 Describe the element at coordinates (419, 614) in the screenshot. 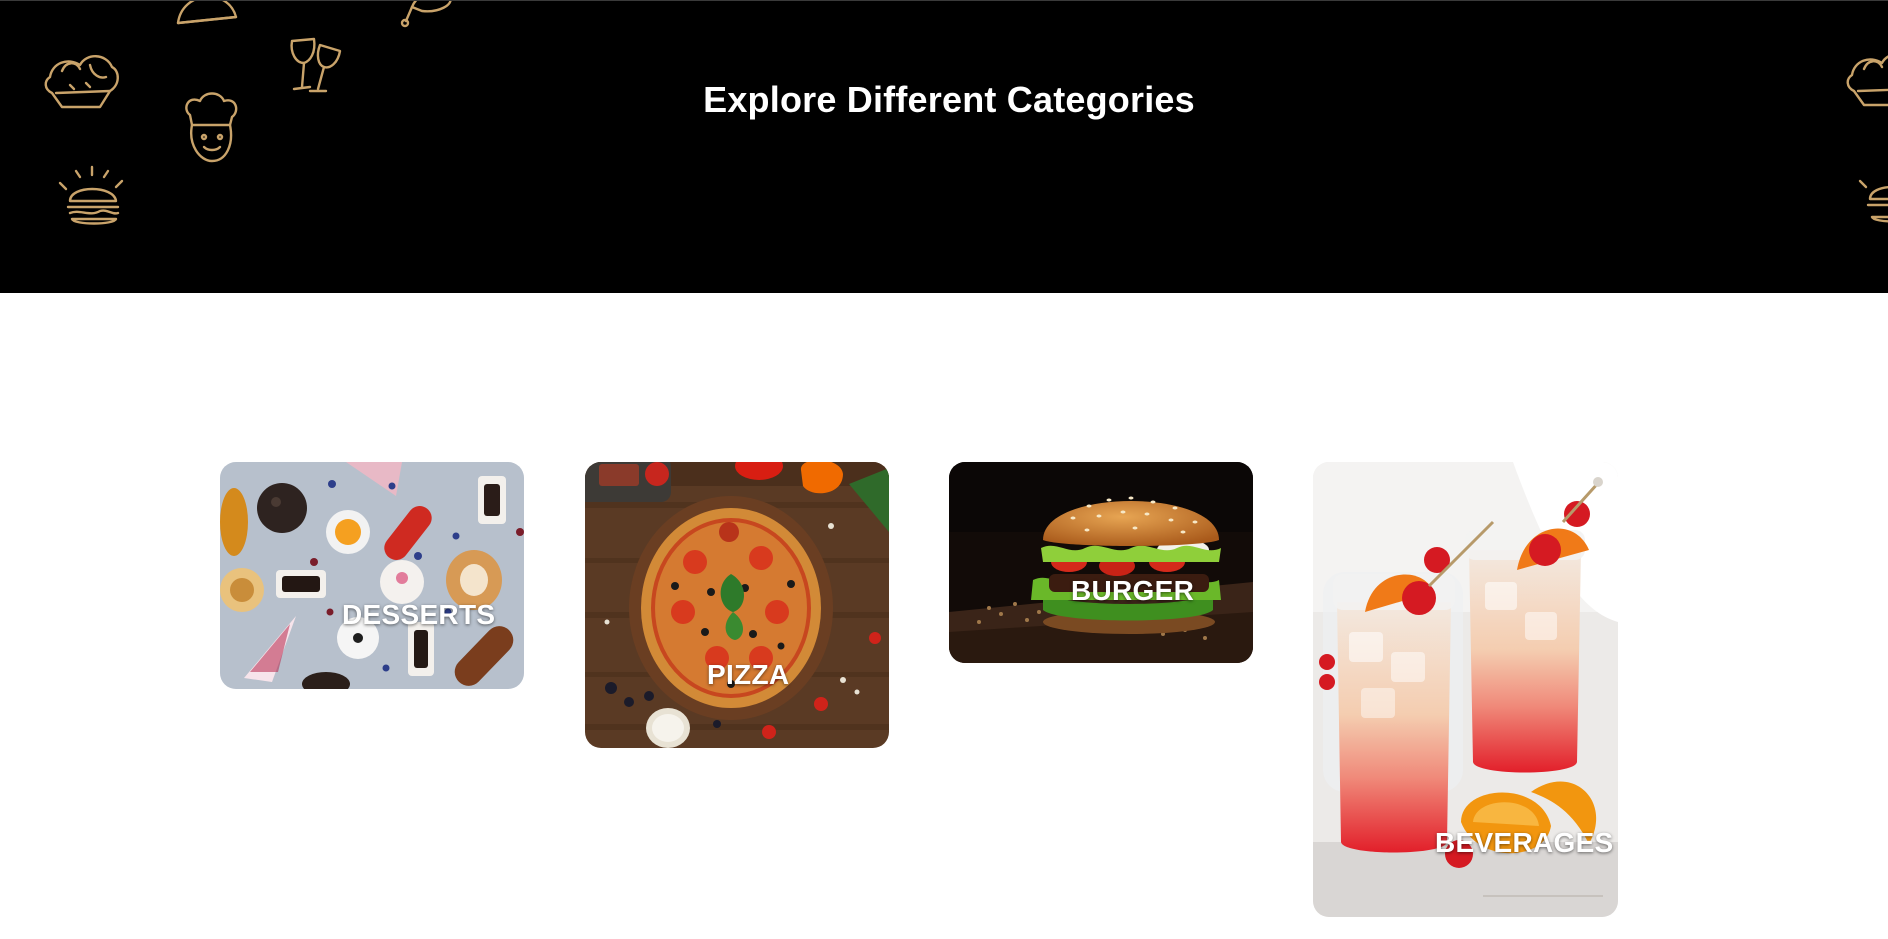

I see `category-label: DESSERTS` at that location.